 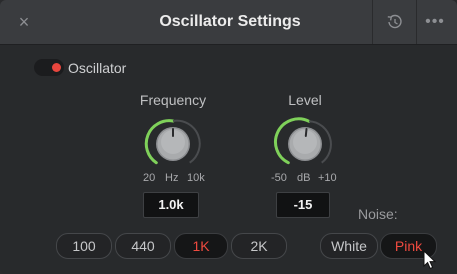 What do you see at coordinates (171, 205) in the screenshot?
I see `frequency-value-field: 1.0k` at bounding box center [171, 205].